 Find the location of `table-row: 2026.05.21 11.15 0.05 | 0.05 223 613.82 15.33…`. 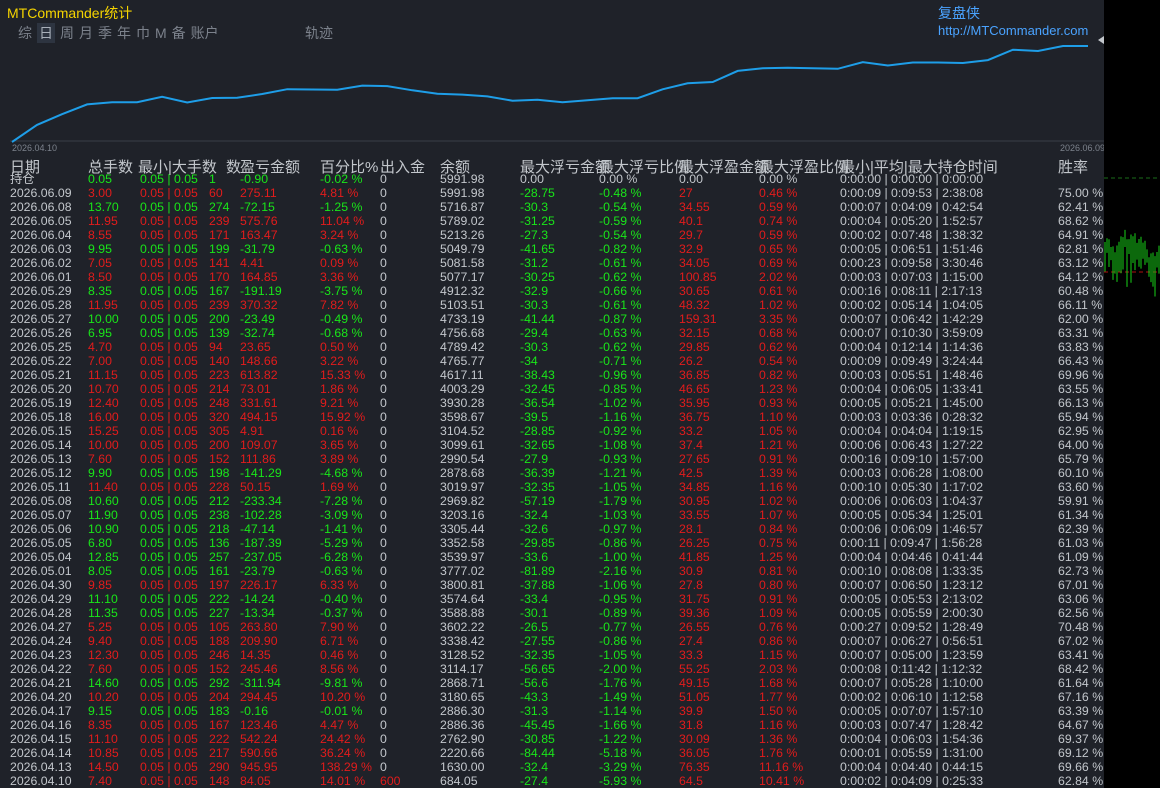

table-row: 2026.05.21 11.15 0.05 | 0.05 223 613.82 15.33… is located at coordinates (552, 375).